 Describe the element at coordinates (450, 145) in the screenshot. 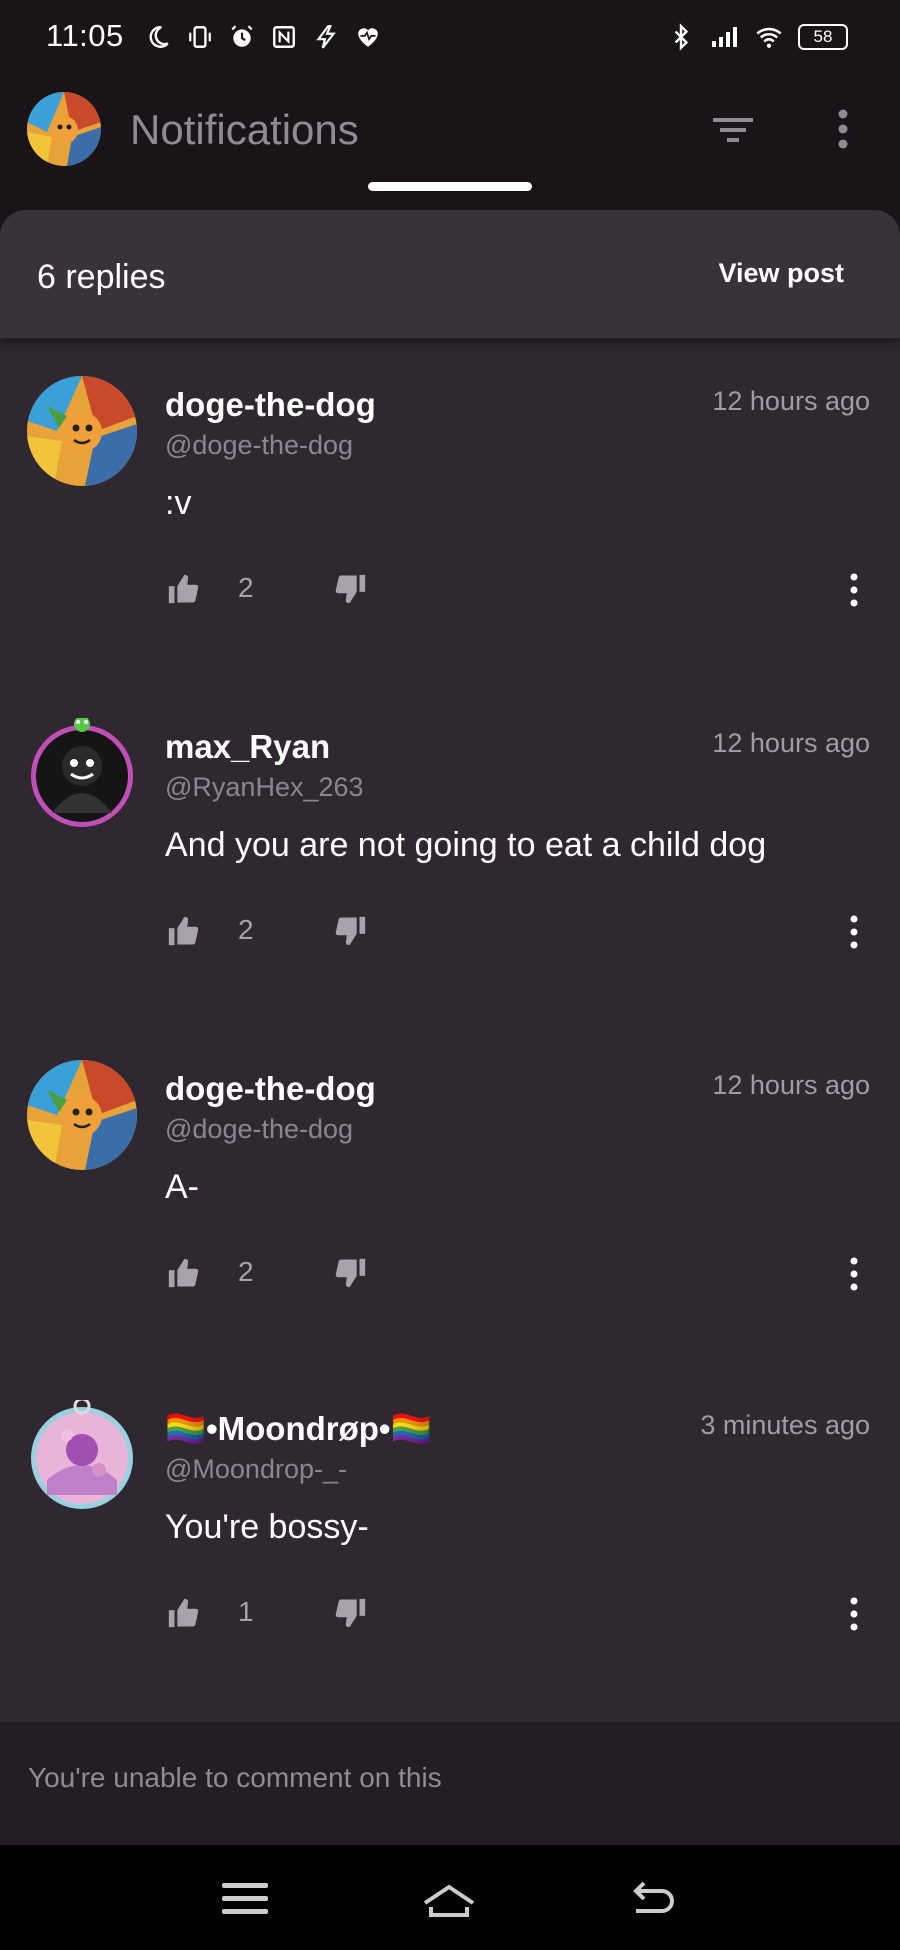

I see `app-bar: Notifications` at that location.